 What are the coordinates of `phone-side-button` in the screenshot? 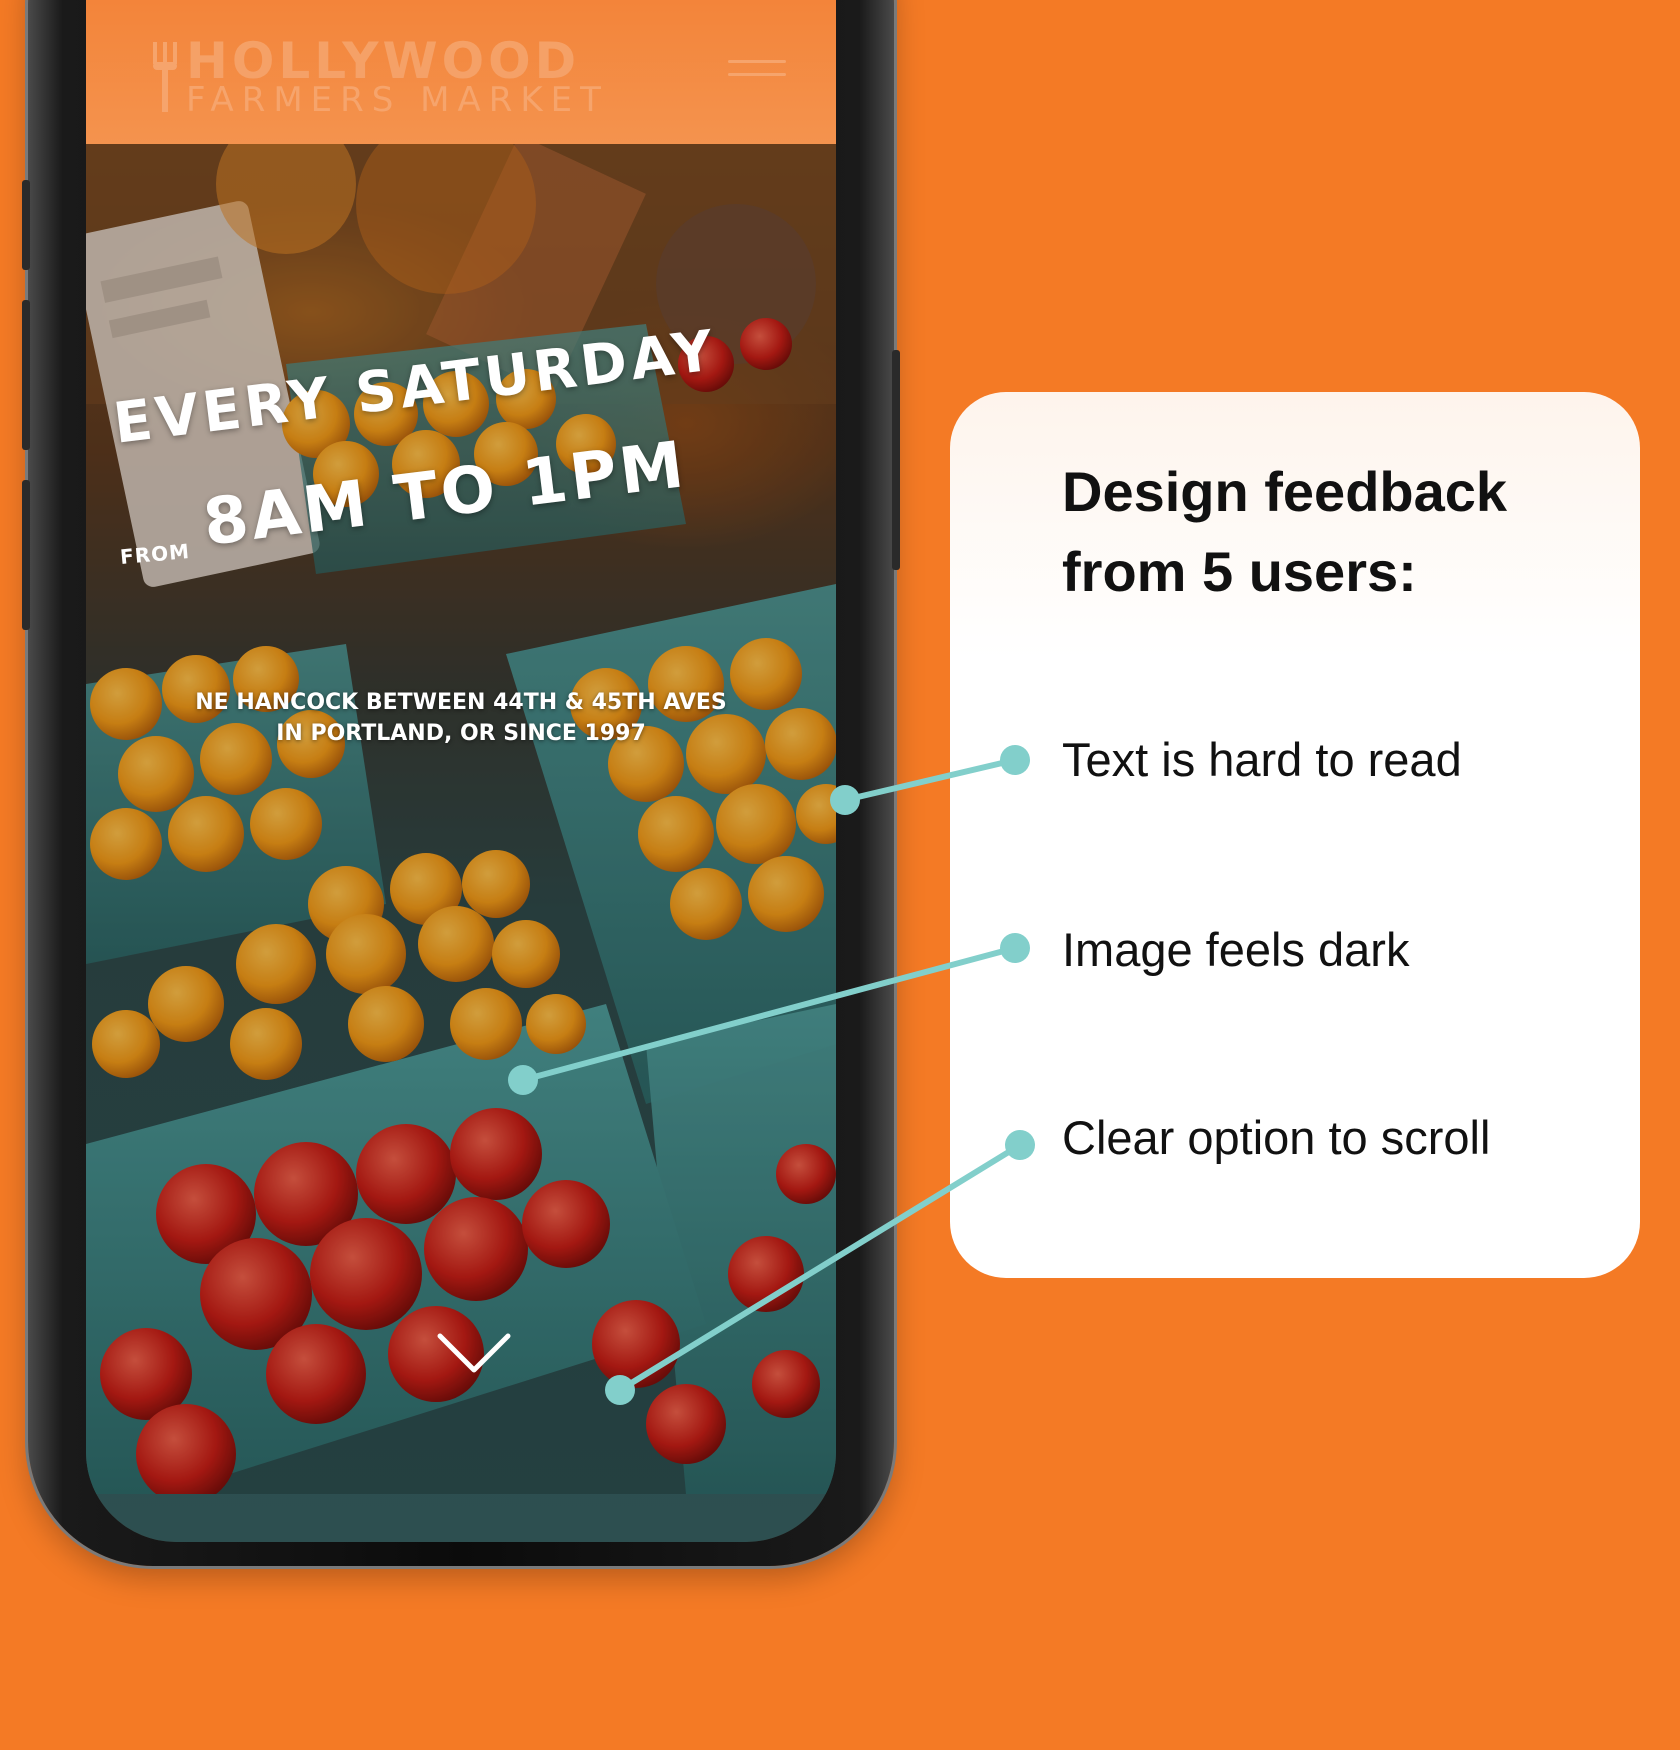 It's located at (26, 225).